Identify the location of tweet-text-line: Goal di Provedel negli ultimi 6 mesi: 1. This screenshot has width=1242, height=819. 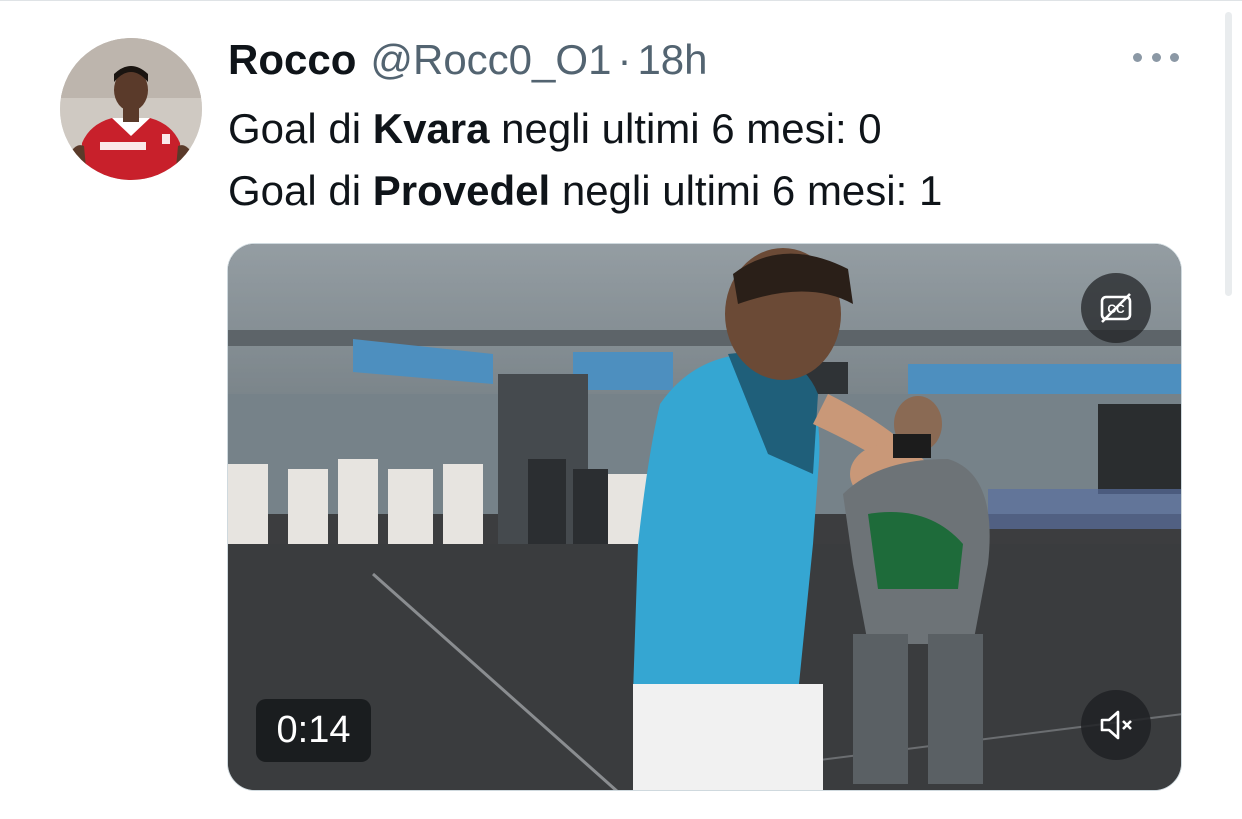
(585, 190).